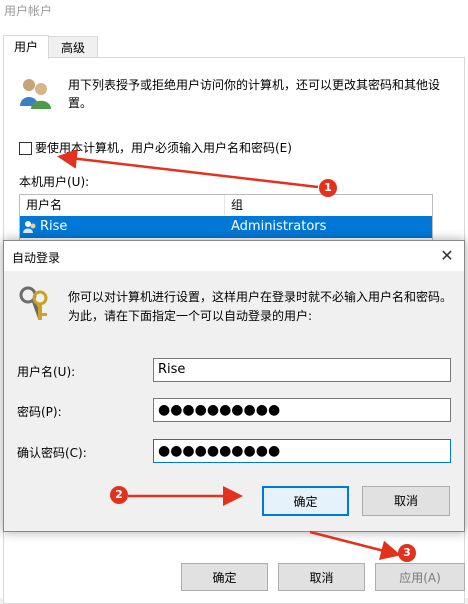  What do you see at coordinates (234, 256) in the screenshot?
I see `dialog-titlebar: 自动登录 ✕` at bounding box center [234, 256].